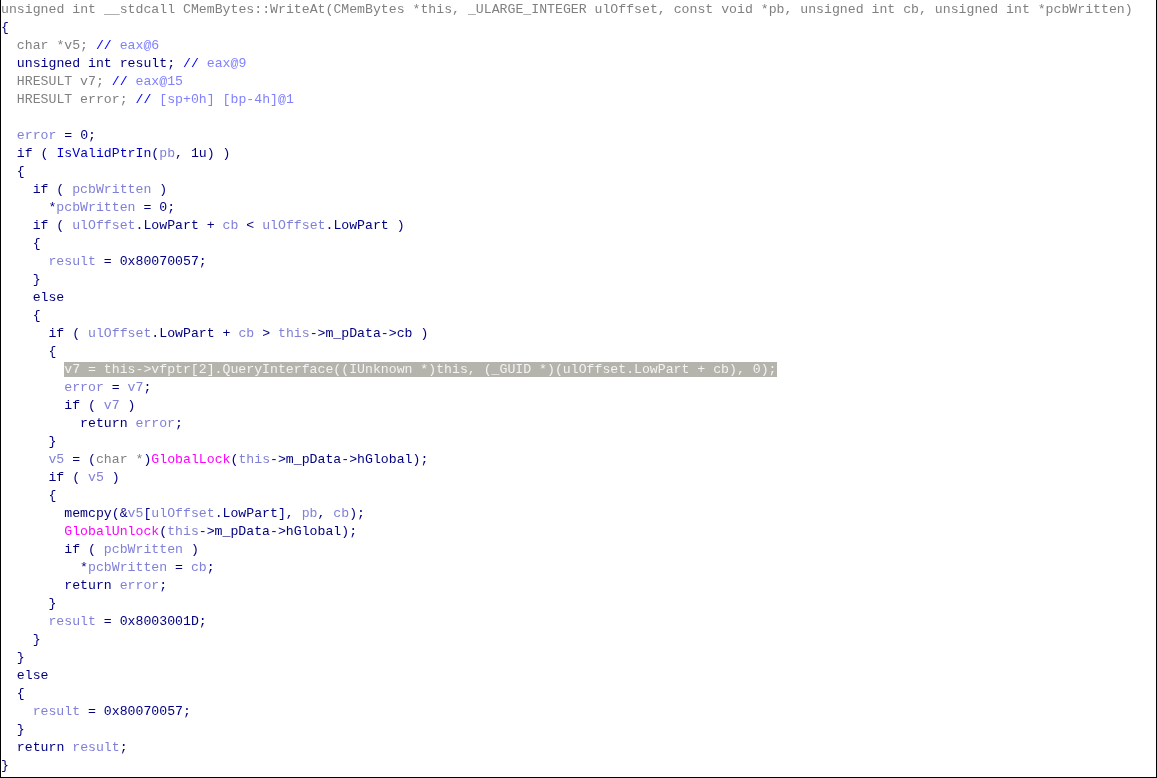 This screenshot has width=1157, height=778. What do you see at coordinates (99, 81) in the screenshot?
I see `code-line: HRESULT v7; // eax@15` at bounding box center [99, 81].